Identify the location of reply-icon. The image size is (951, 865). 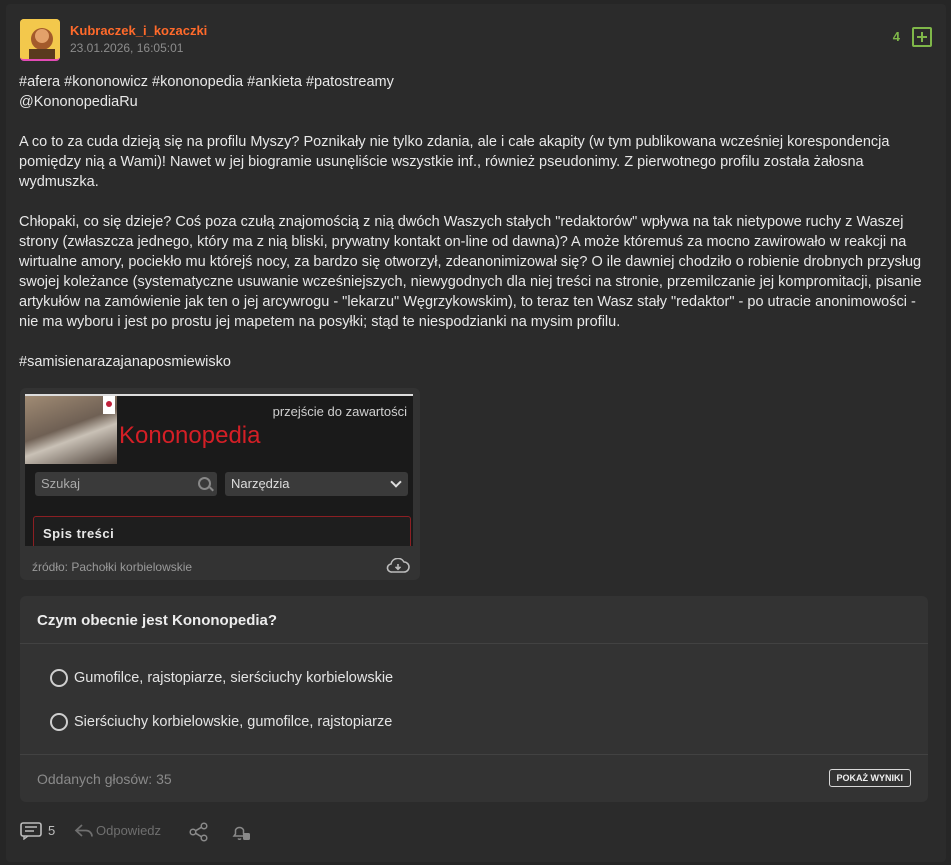
(84, 831).